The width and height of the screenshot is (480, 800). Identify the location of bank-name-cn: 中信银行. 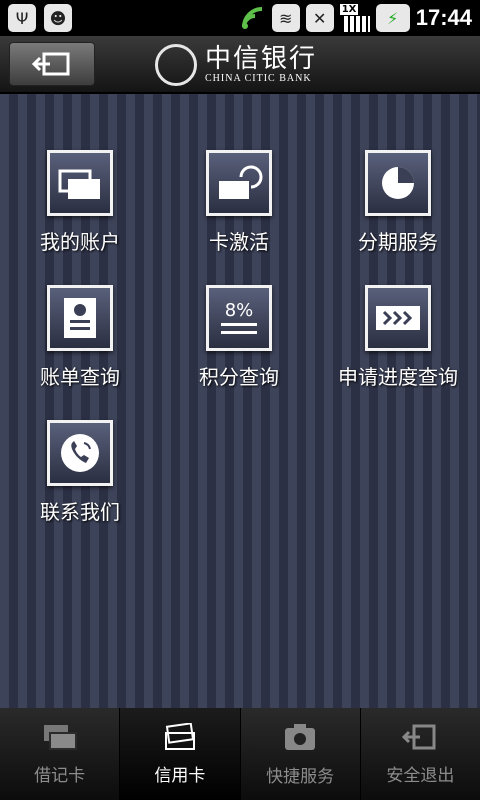
(261, 59).